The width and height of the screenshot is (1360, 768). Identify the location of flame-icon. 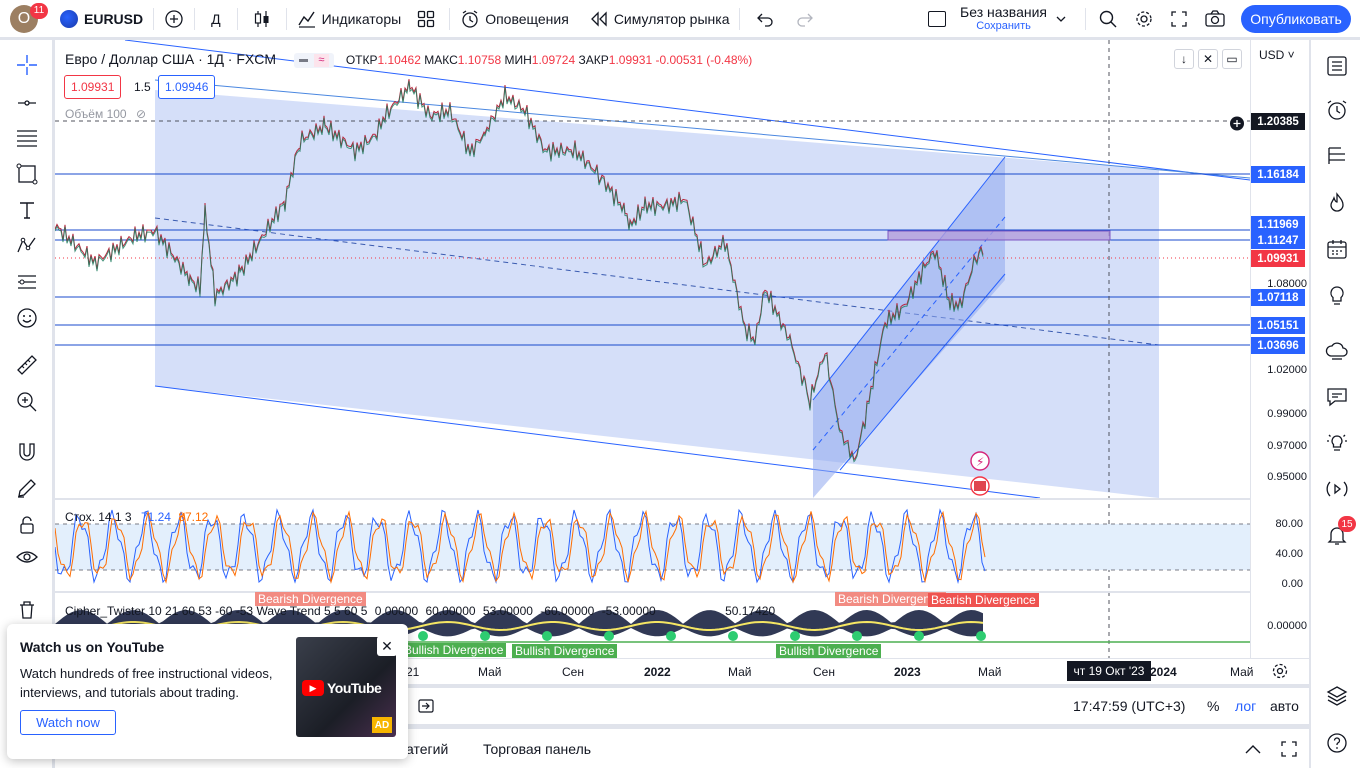
(1337, 202).